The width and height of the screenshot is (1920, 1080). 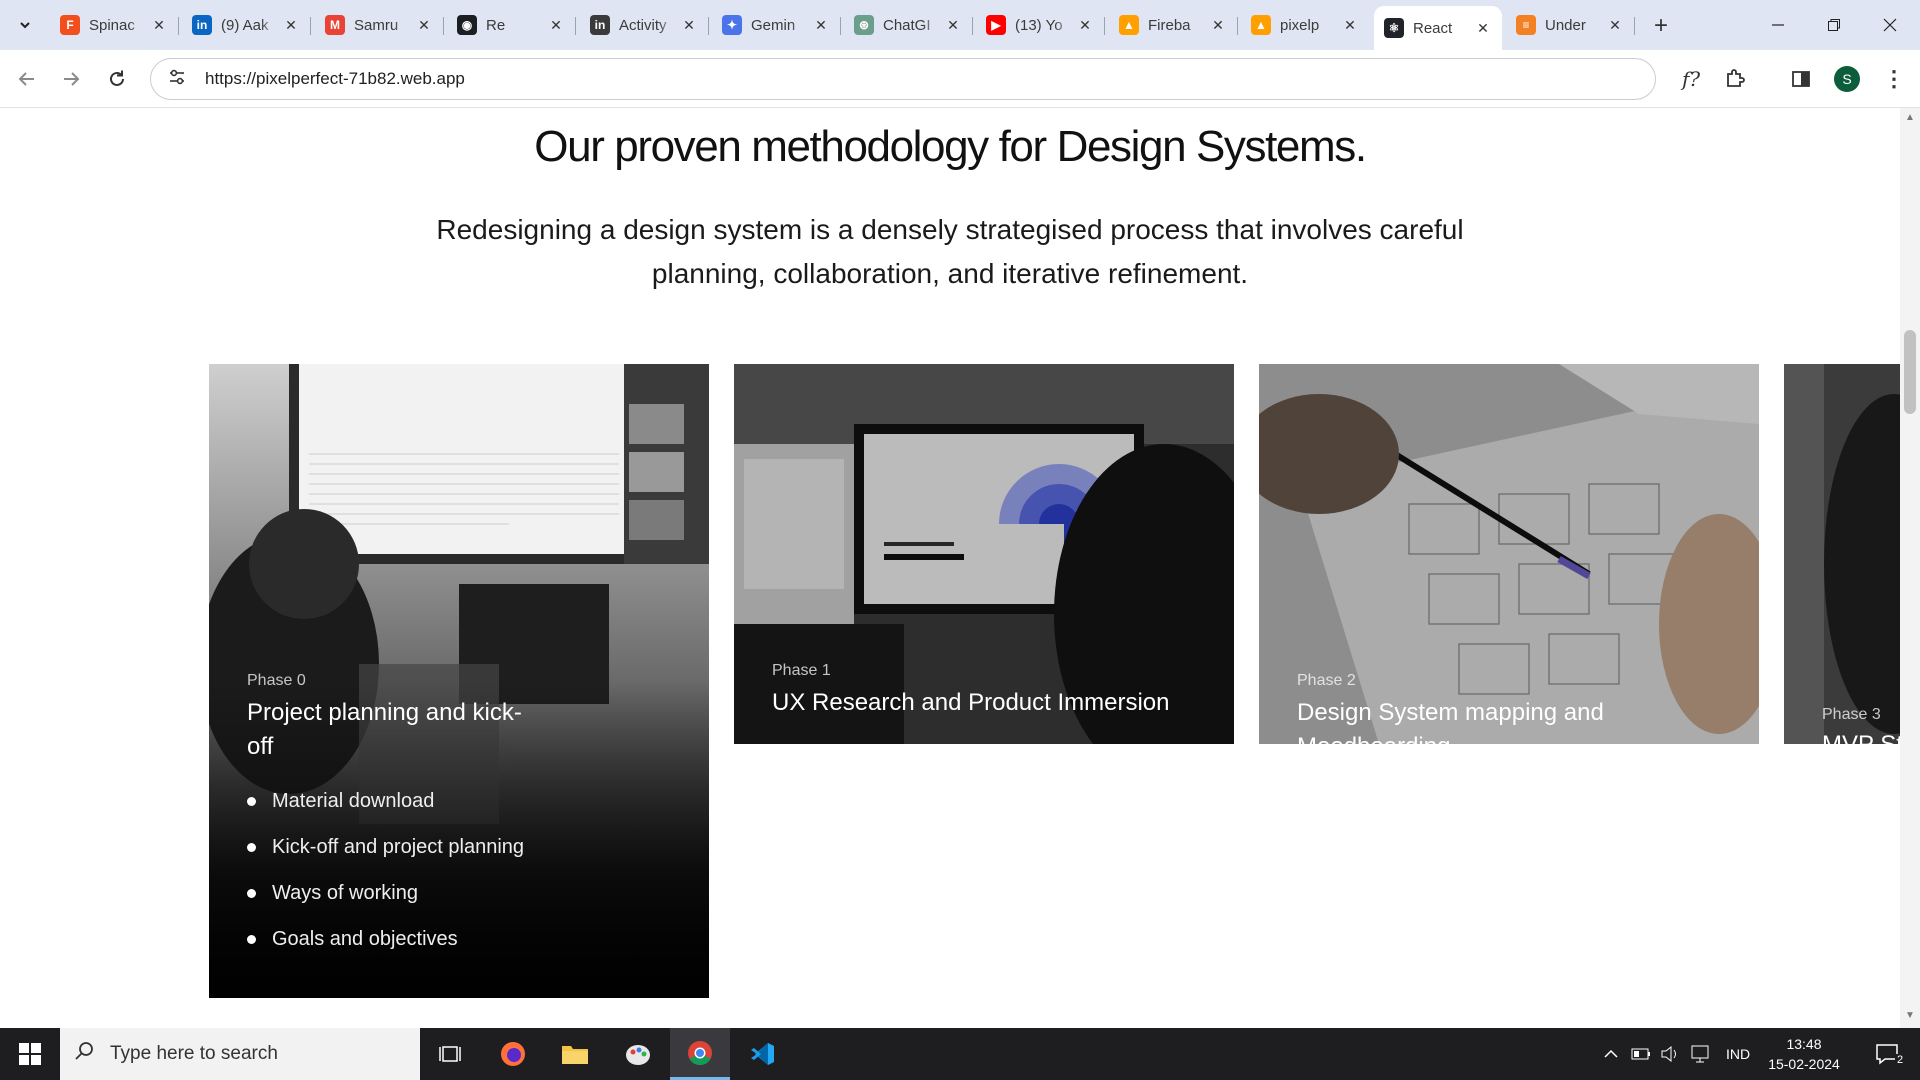 I want to click on file-explorer-app, so click(x=575, y=1054).